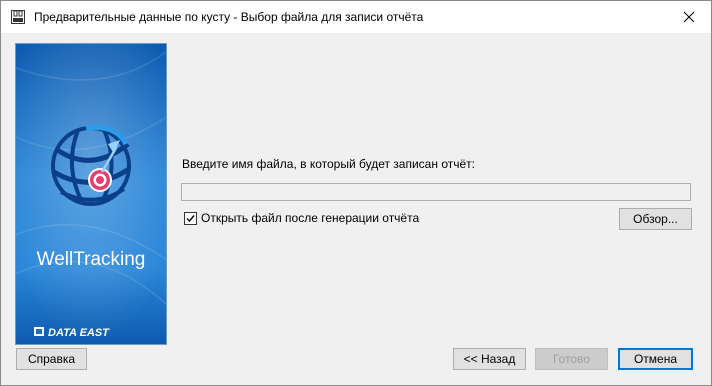 This screenshot has width=712, height=386. Describe the element at coordinates (436, 192) in the screenshot. I see `file-name-input` at that location.